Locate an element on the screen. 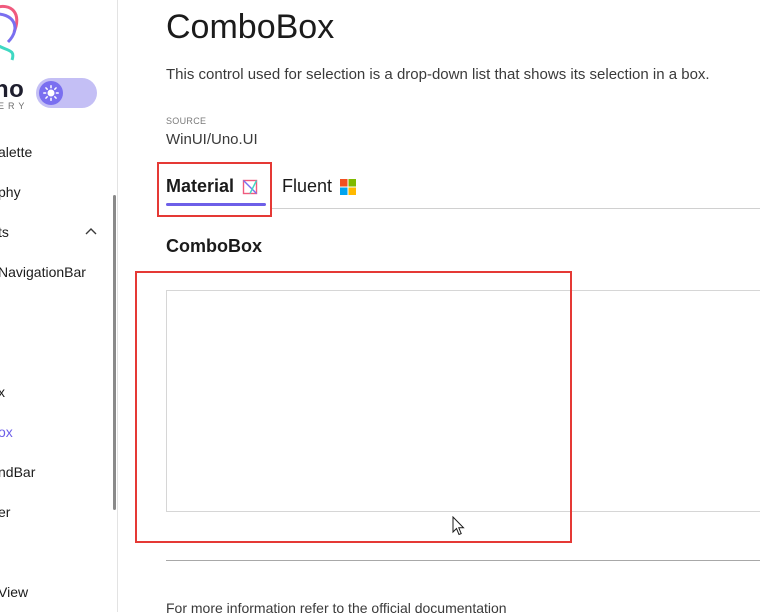  sidebar-scrollbar is located at coordinates (114, 352).